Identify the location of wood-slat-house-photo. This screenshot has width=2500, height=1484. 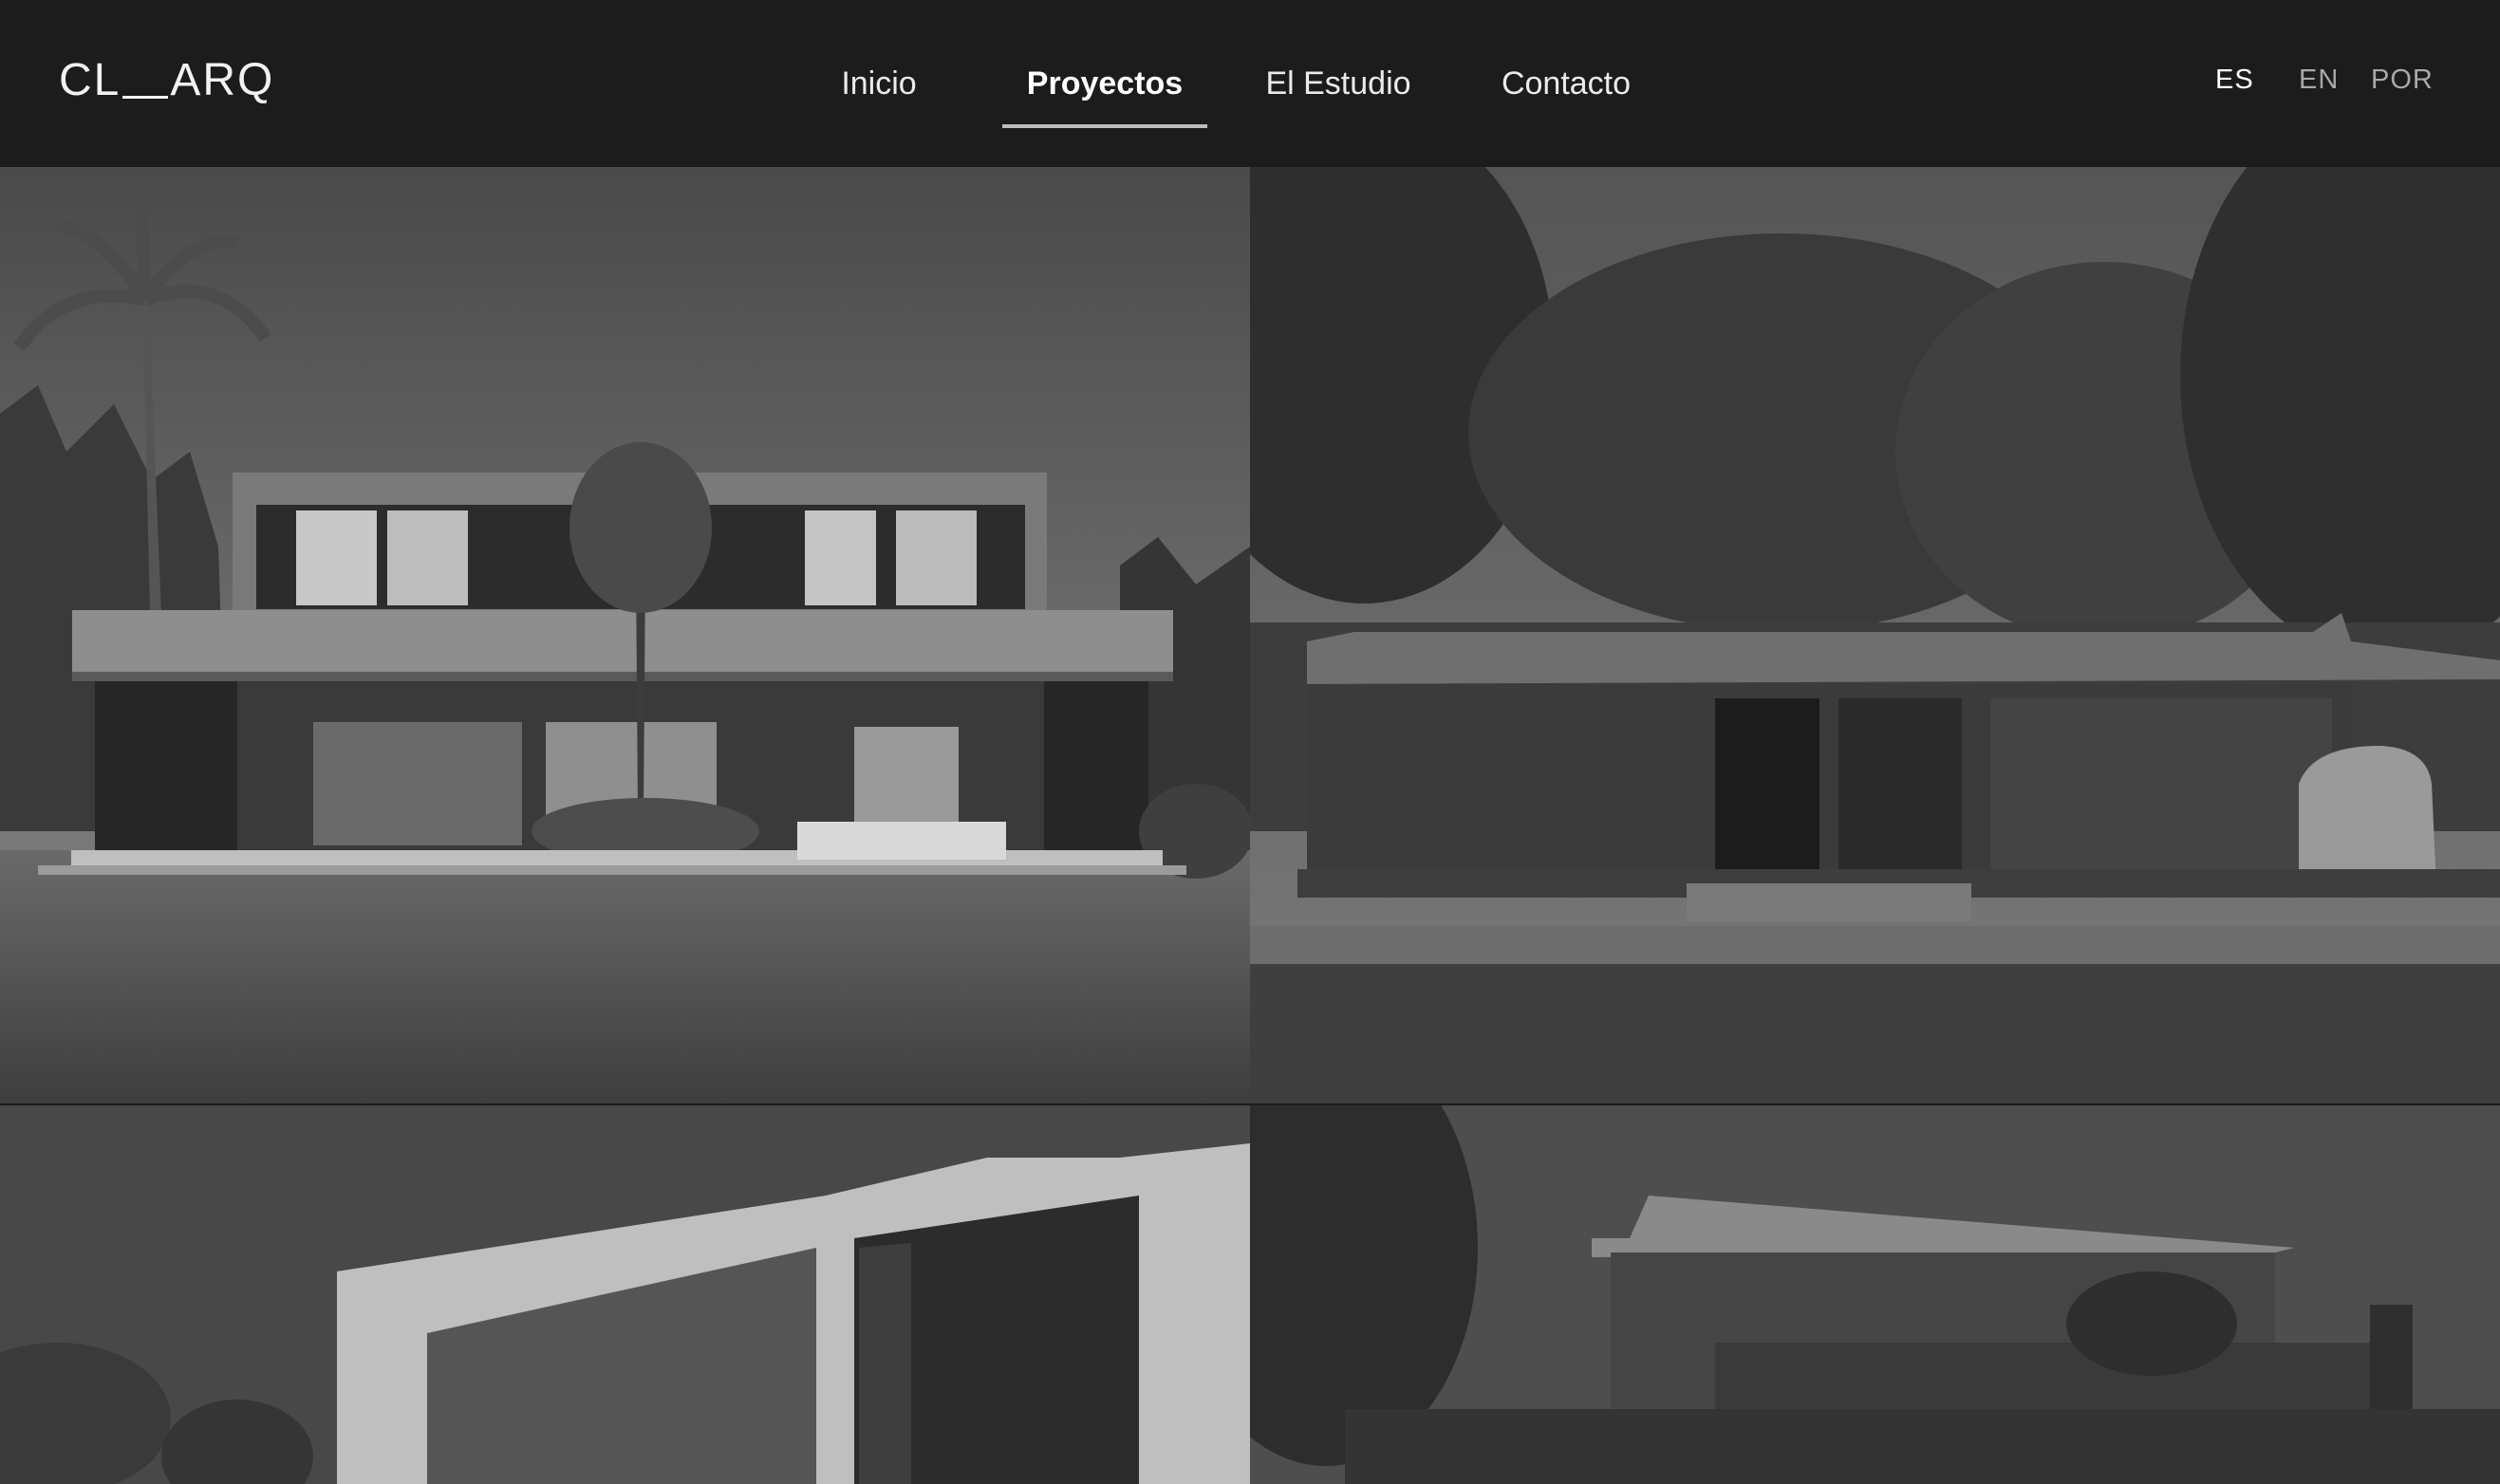
(1875, 1294).